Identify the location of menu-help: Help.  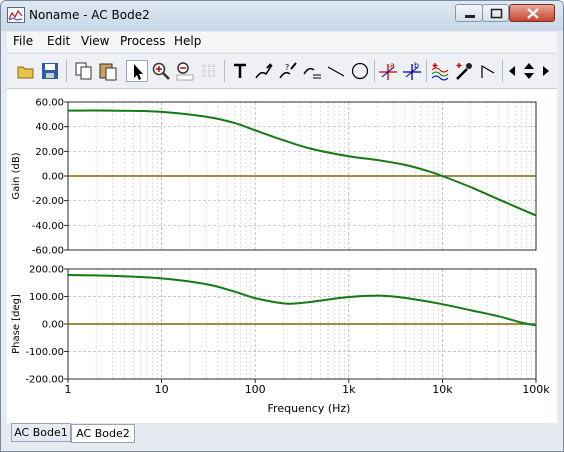
(187, 41).